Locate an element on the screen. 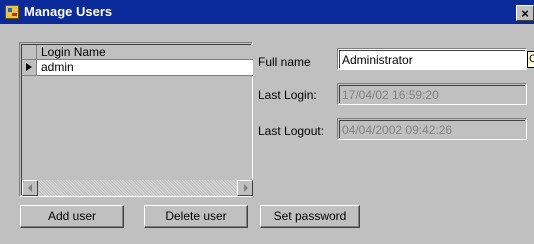 The width and height of the screenshot is (534, 244). row-pointer-icon is located at coordinates (29, 67).